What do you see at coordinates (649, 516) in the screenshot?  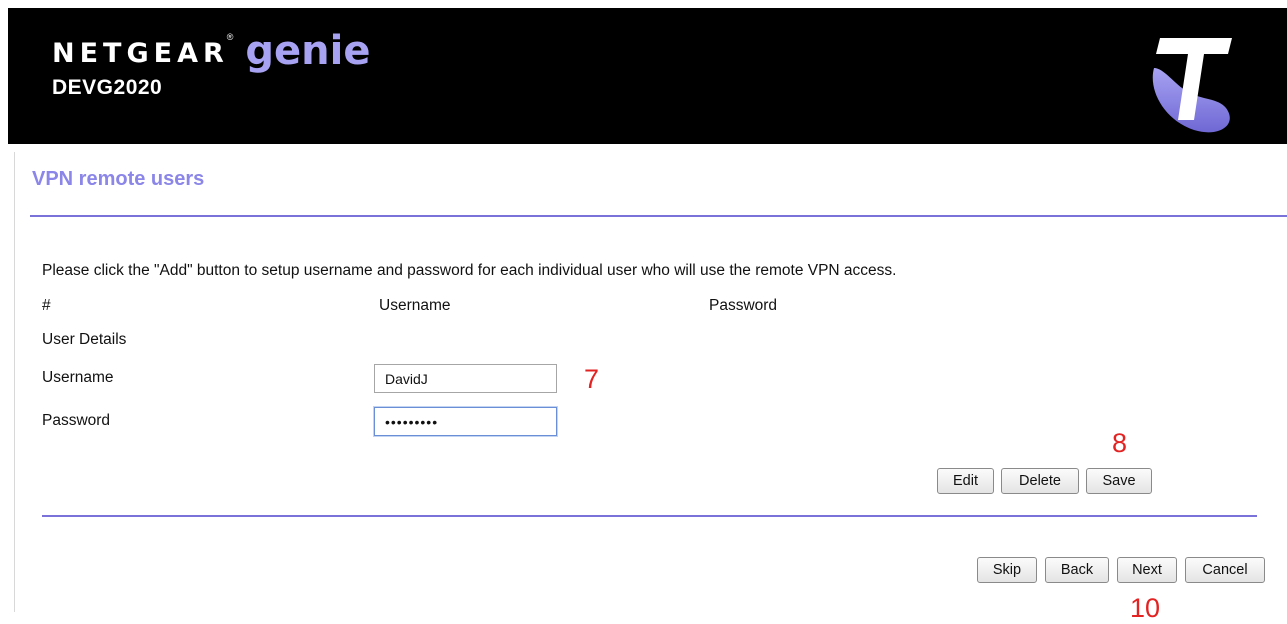 I see `divider-bottom` at bounding box center [649, 516].